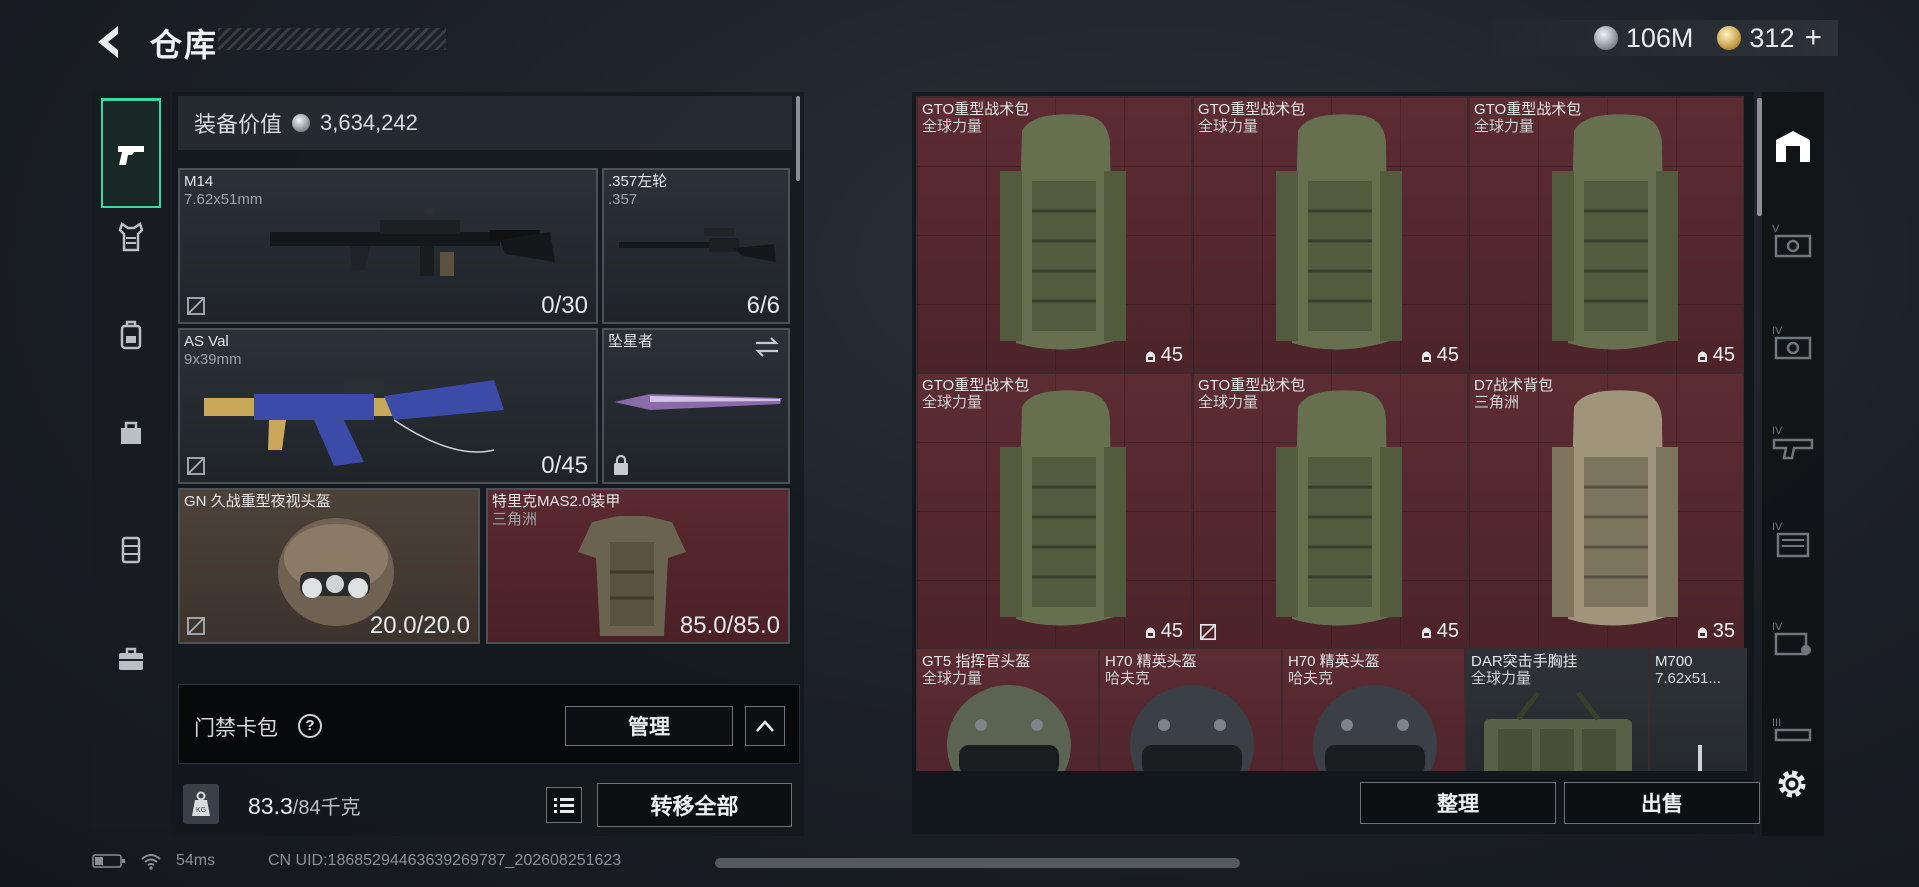 The height and width of the screenshot is (887, 1919). I want to click on no-mod-icon, so click(1208, 632).